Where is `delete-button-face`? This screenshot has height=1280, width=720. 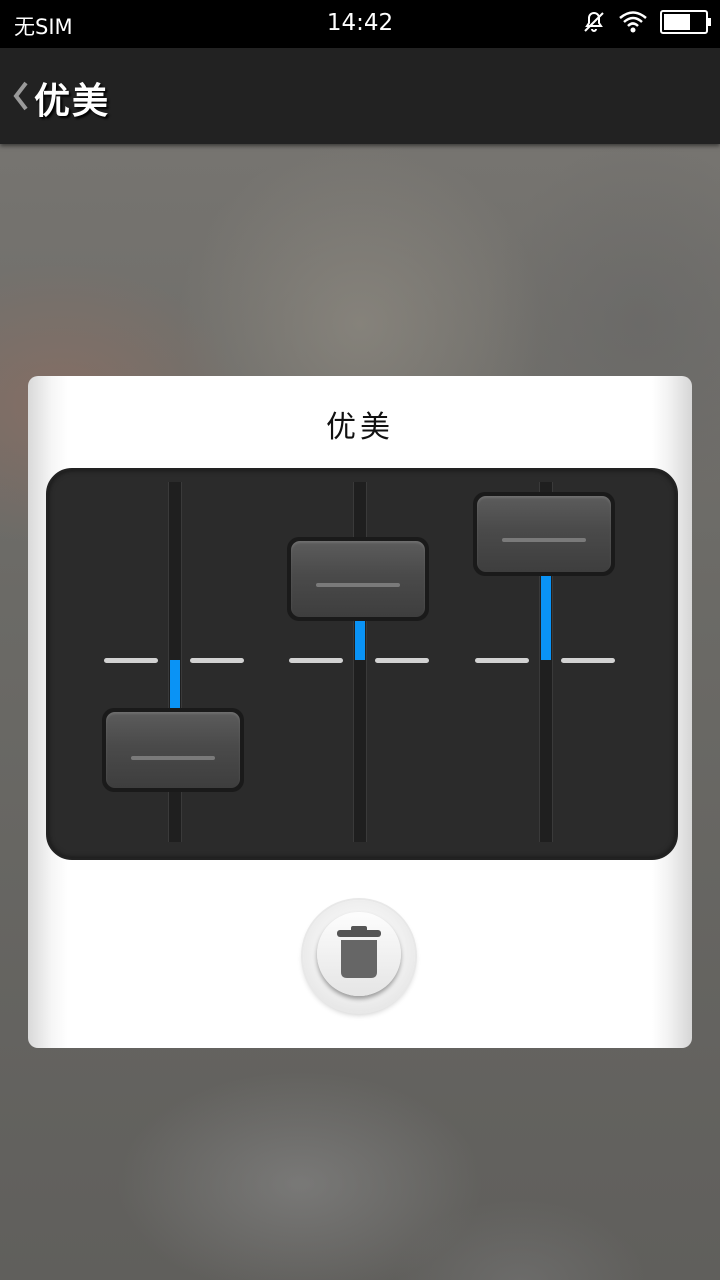
delete-button-face is located at coordinates (359, 954).